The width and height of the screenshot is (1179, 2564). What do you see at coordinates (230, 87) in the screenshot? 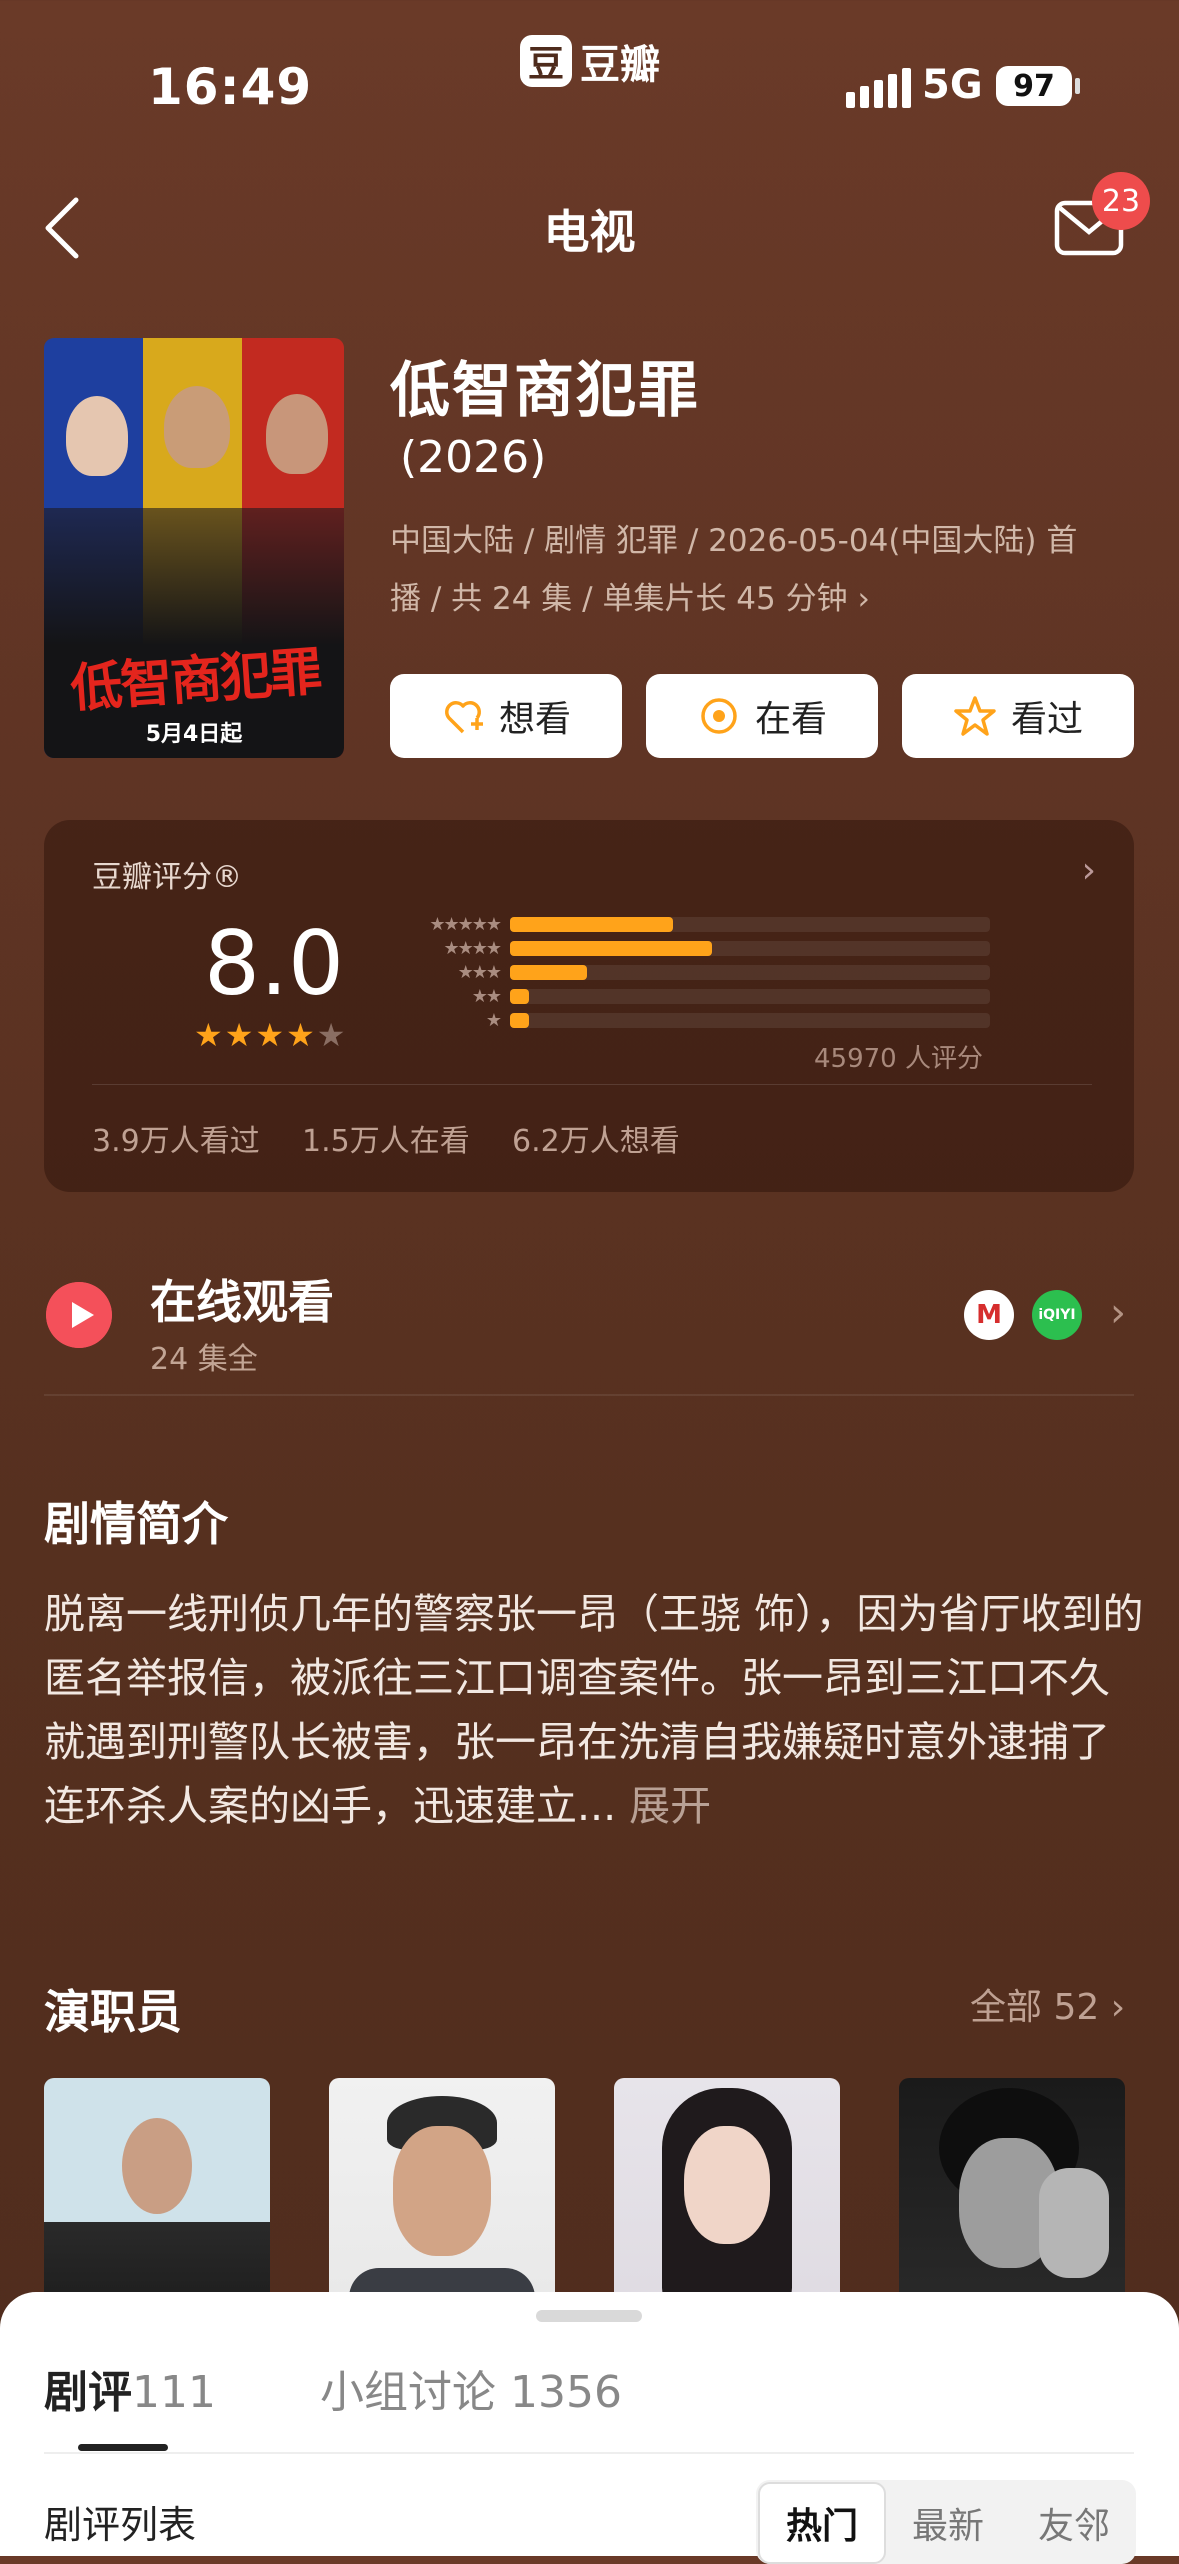
I see `status-time: 16:49` at bounding box center [230, 87].